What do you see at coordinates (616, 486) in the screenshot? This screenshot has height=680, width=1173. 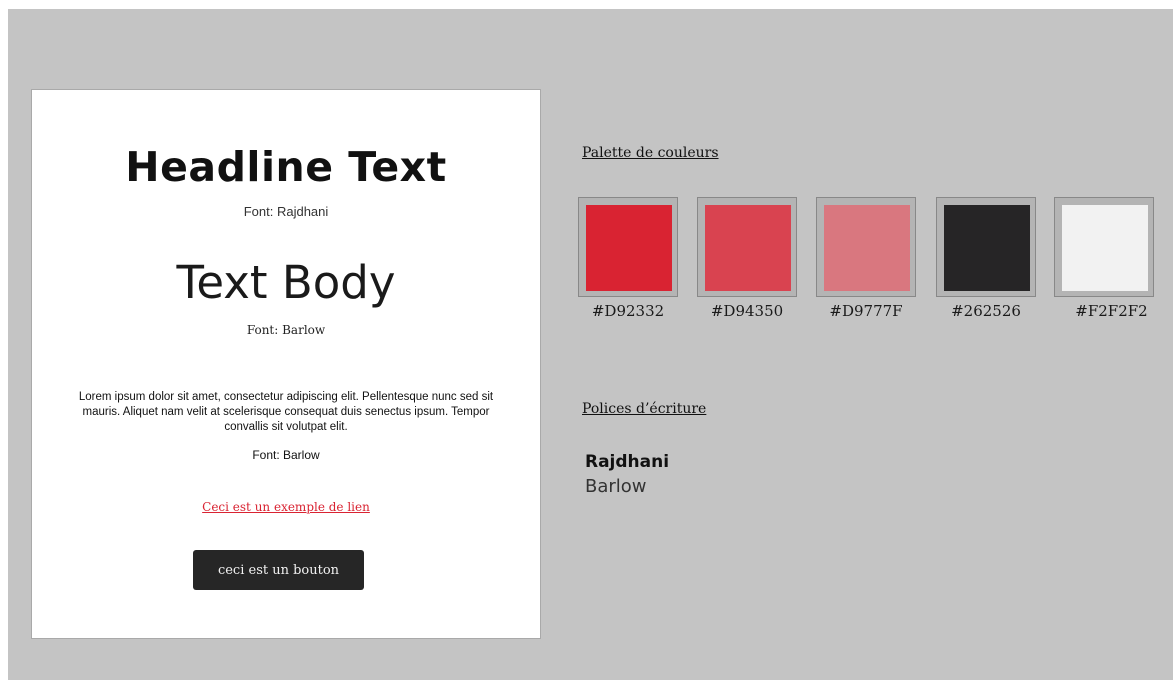 I see `font-name-barlow: Barlow` at bounding box center [616, 486].